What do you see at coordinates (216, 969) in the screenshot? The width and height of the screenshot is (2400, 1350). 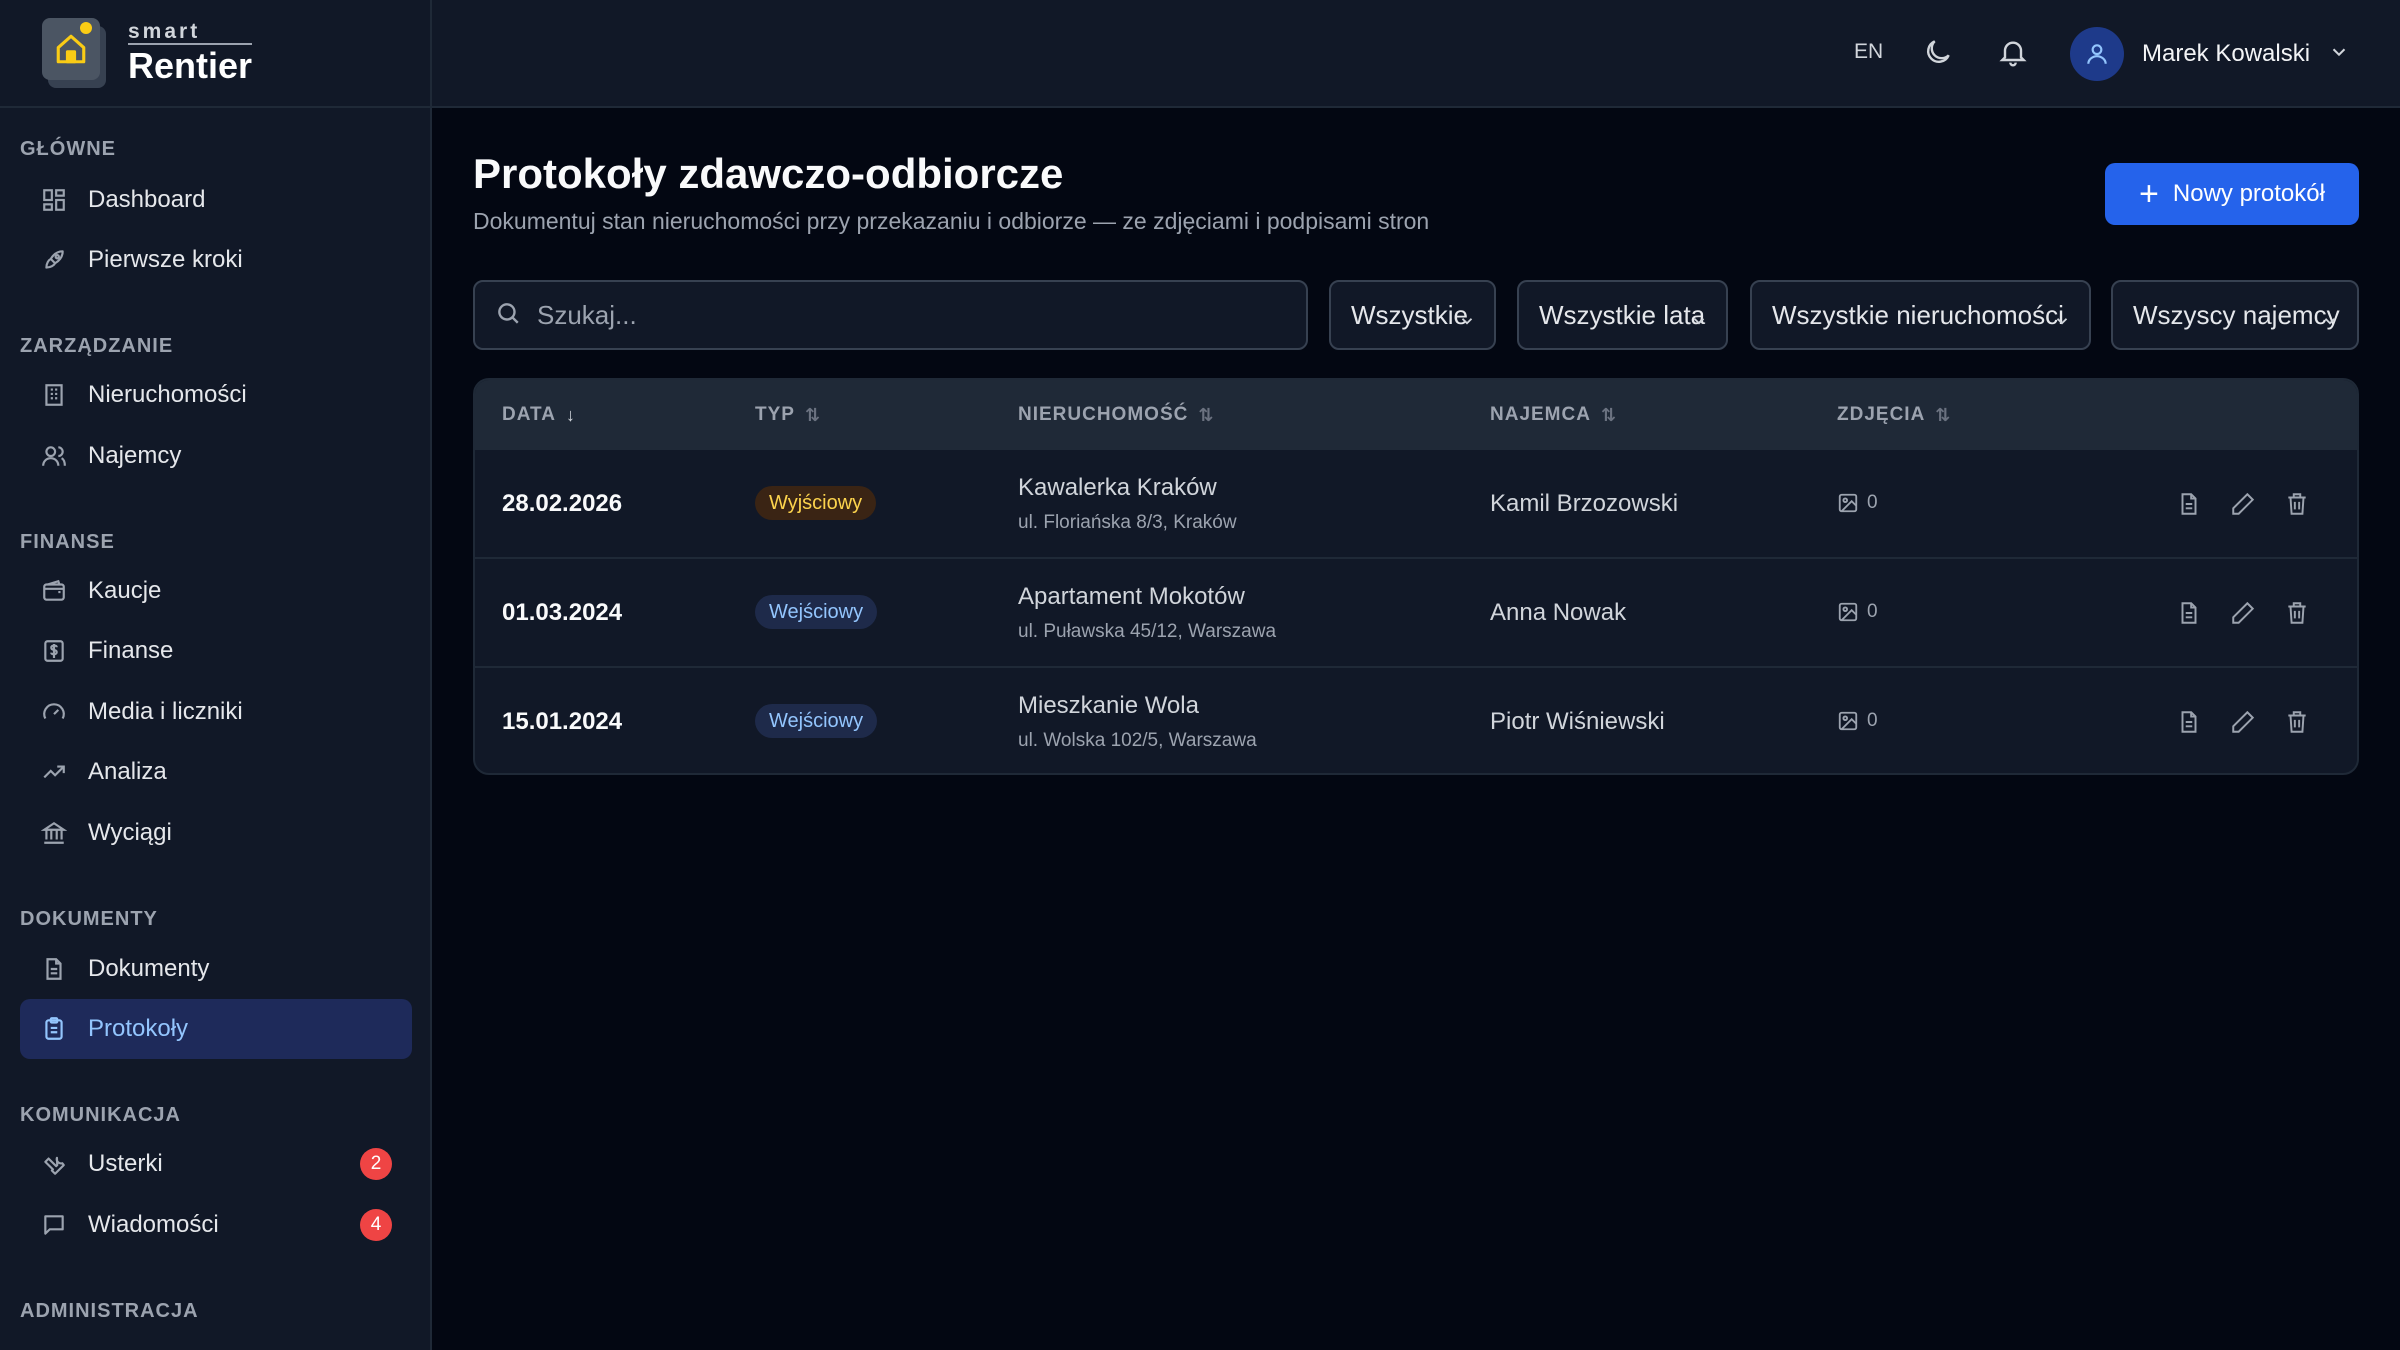 I see `sidebar-item-dokumenty: Dokumenty` at bounding box center [216, 969].